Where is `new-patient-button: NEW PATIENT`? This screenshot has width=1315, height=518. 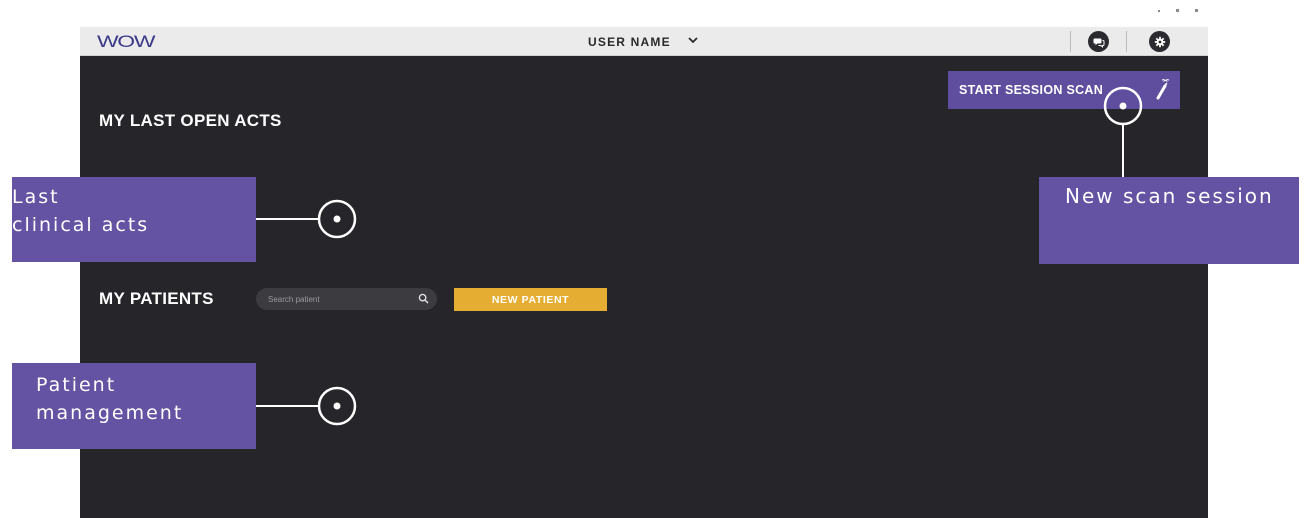
new-patient-button: NEW PATIENT is located at coordinates (530, 299).